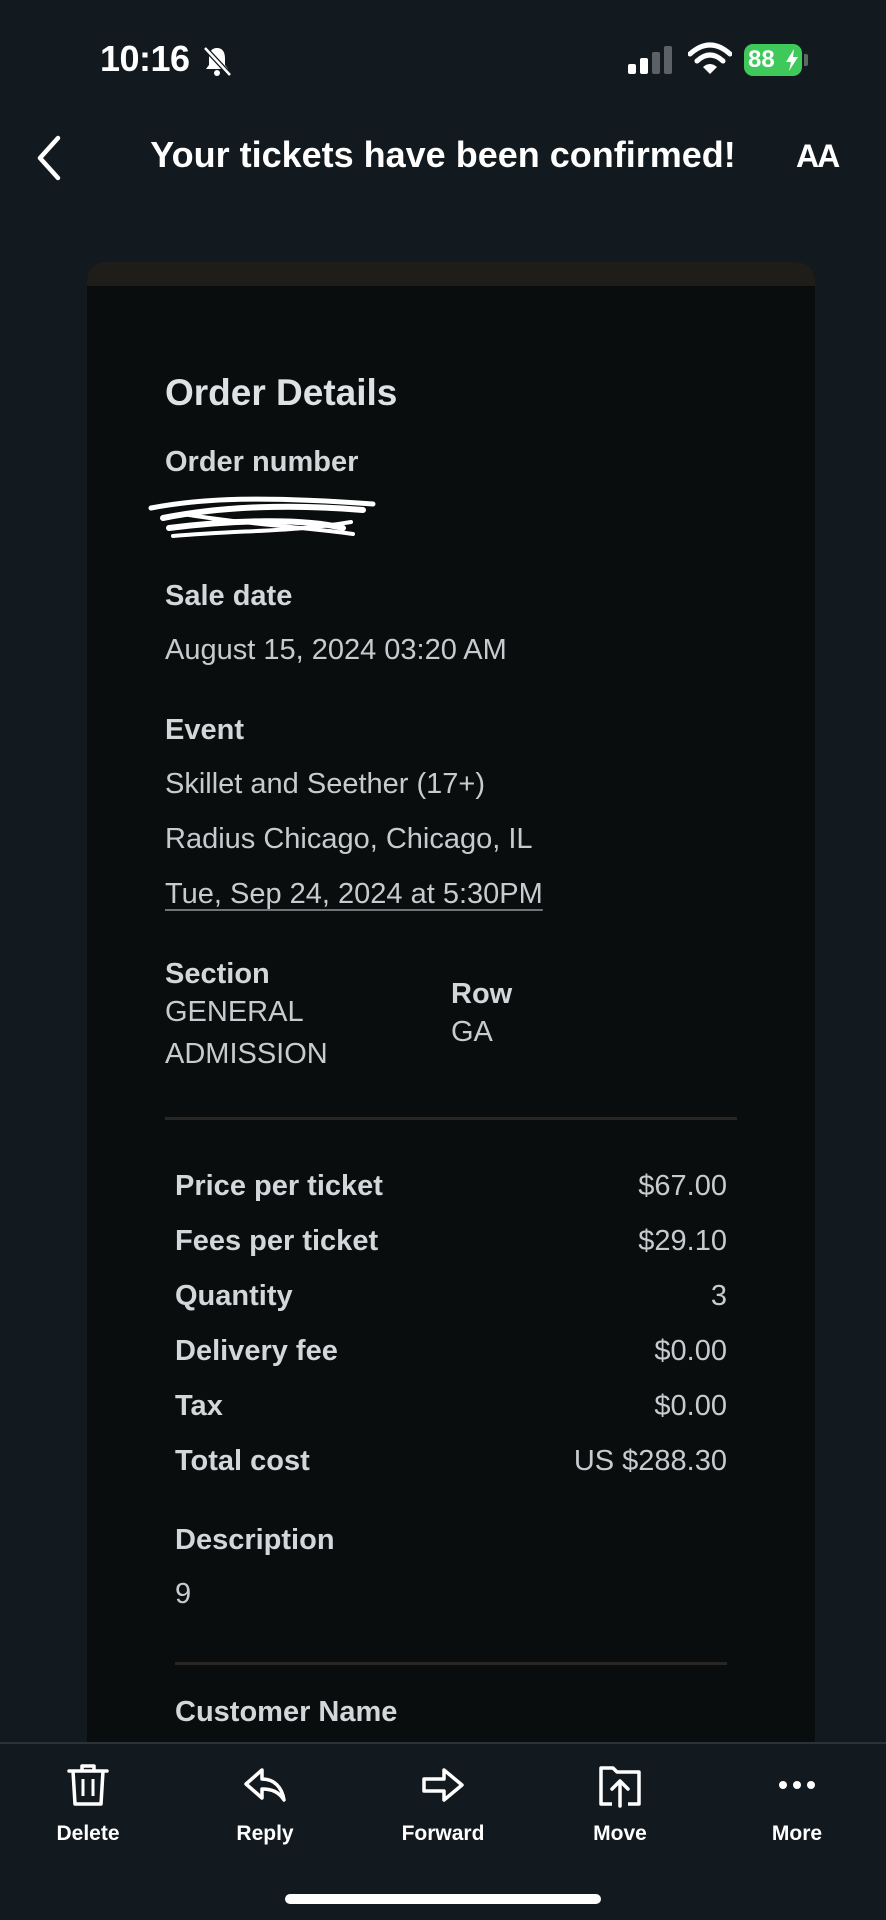 This screenshot has height=1920, width=886. What do you see at coordinates (443, 60) in the screenshot?
I see `status-bar: 10:16 88` at bounding box center [443, 60].